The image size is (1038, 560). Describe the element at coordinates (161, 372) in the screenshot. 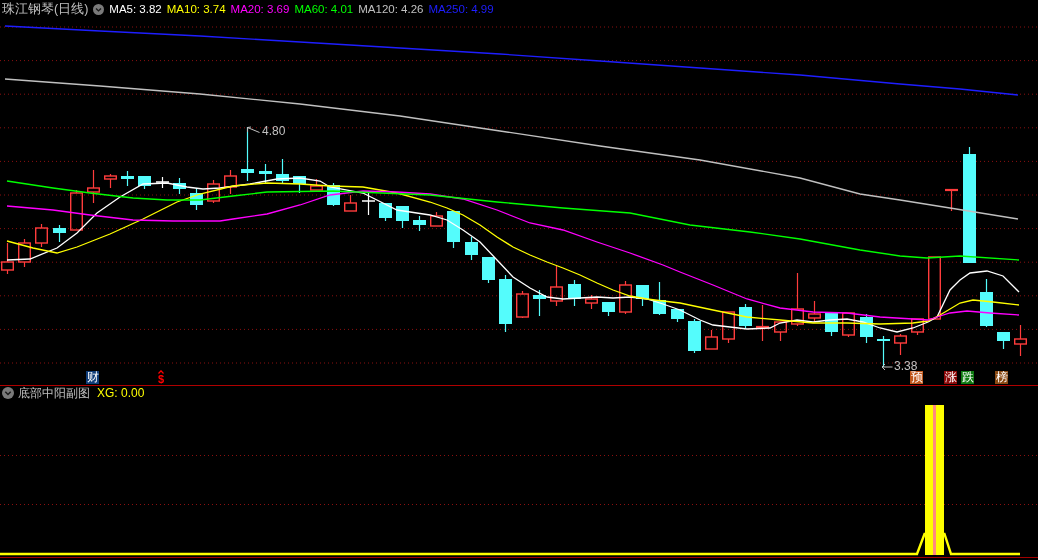

I see `caret-up-icon` at that location.